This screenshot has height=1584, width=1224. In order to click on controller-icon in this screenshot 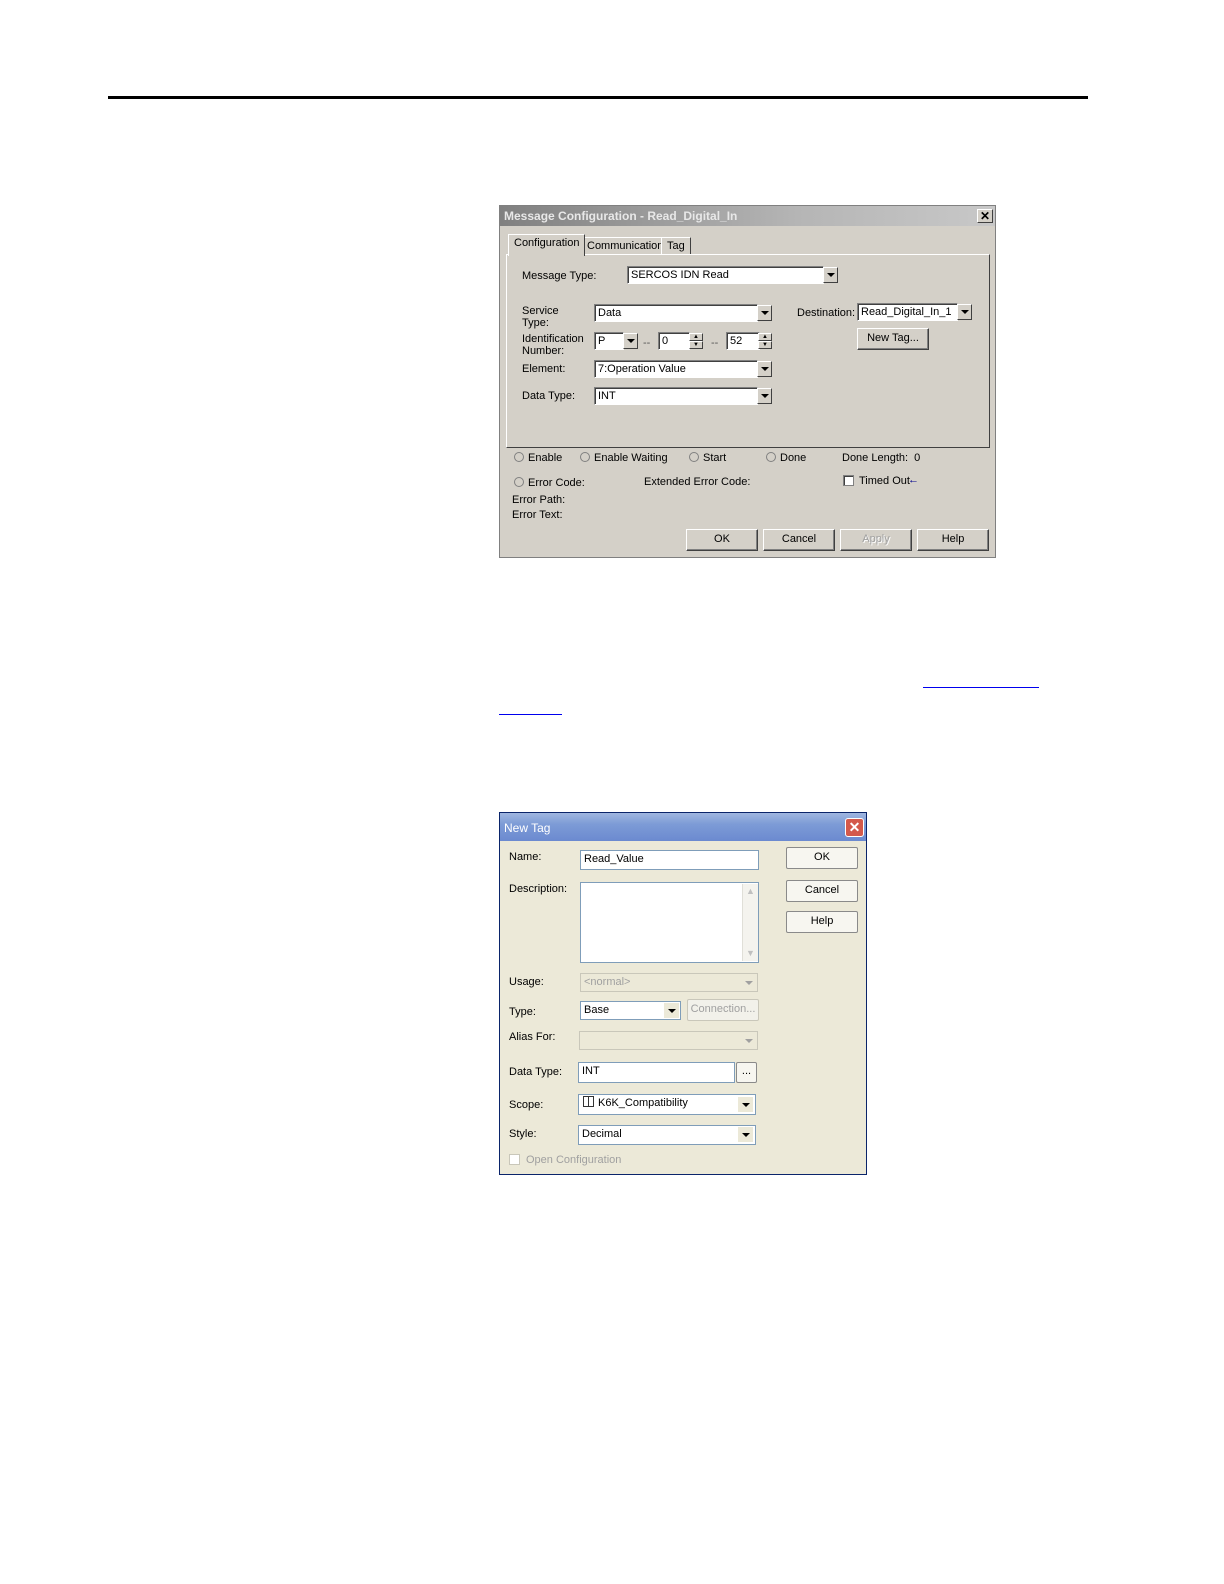, I will do `click(588, 1101)`.